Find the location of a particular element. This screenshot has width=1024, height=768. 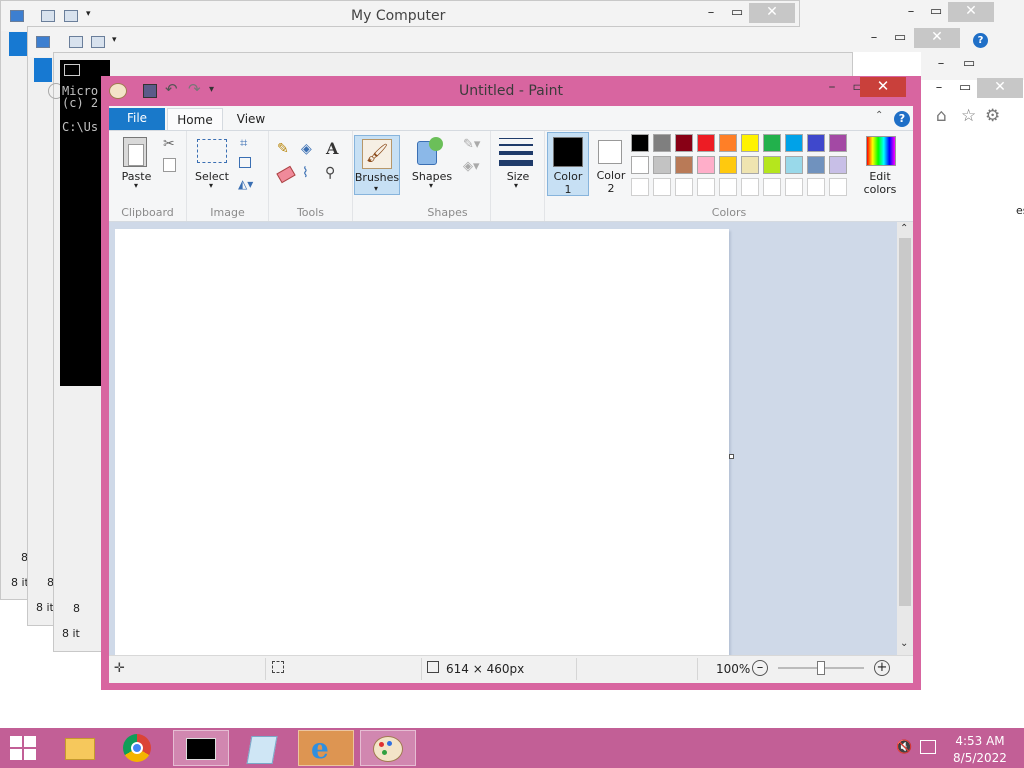

select-dropdown-icon: ▾ is located at coordinates (211, 185).